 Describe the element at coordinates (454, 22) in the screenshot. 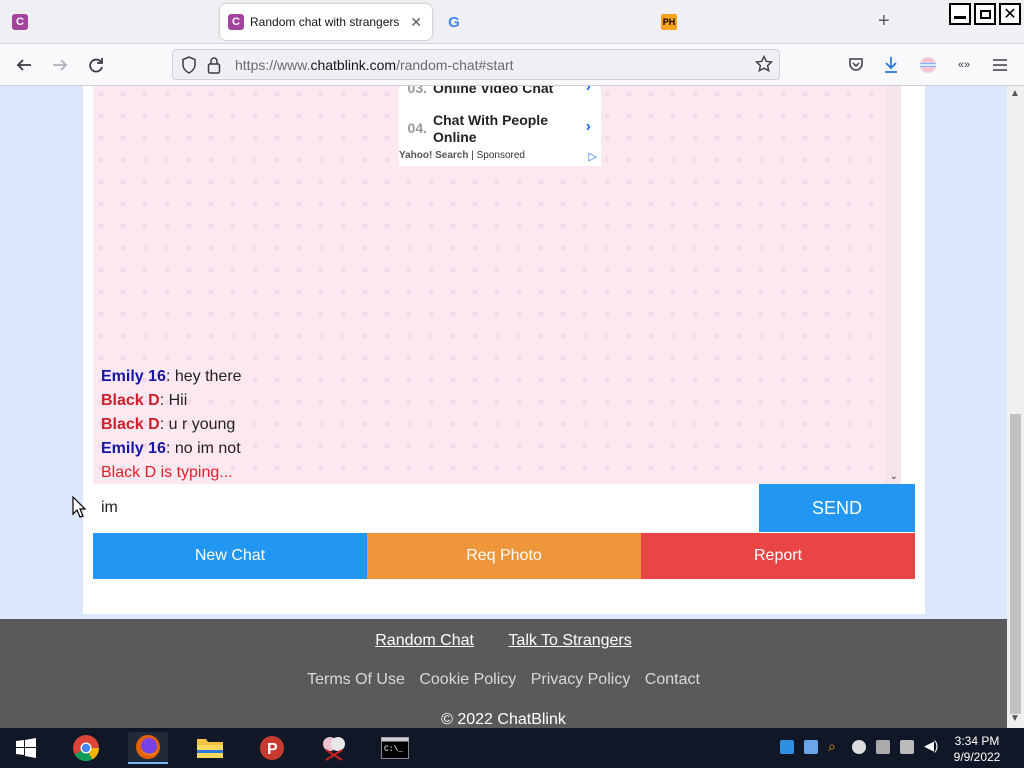

I see `google-favicon-icon: G` at that location.